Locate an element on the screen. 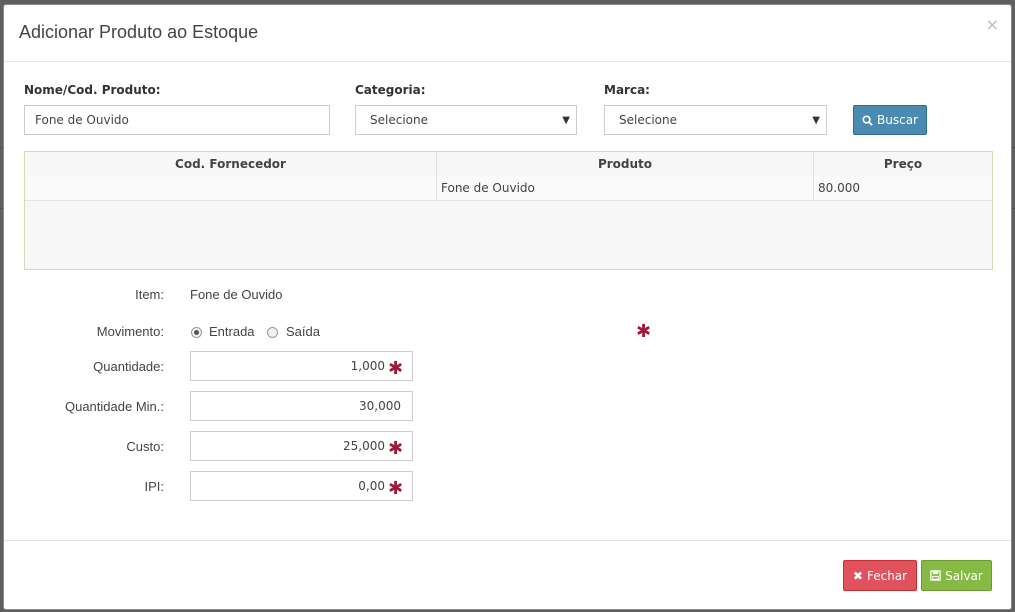 The height and width of the screenshot is (612, 1015). column-header-cod-fornecedor: Cod. Fornecedor is located at coordinates (231, 164).